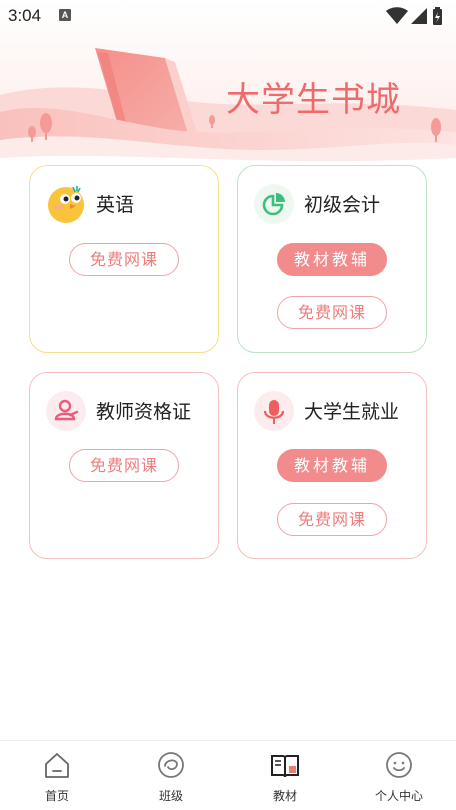 The image size is (456, 810). What do you see at coordinates (274, 204) in the screenshot?
I see `pie-chart-icon` at bounding box center [274, 204].